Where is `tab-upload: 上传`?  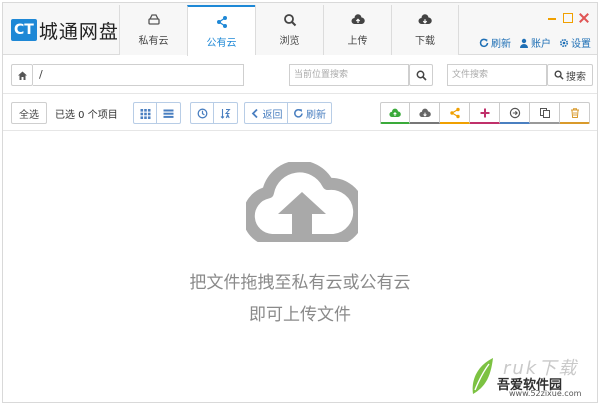
tab-upload: 上传 is located at coordinates (357, 30).